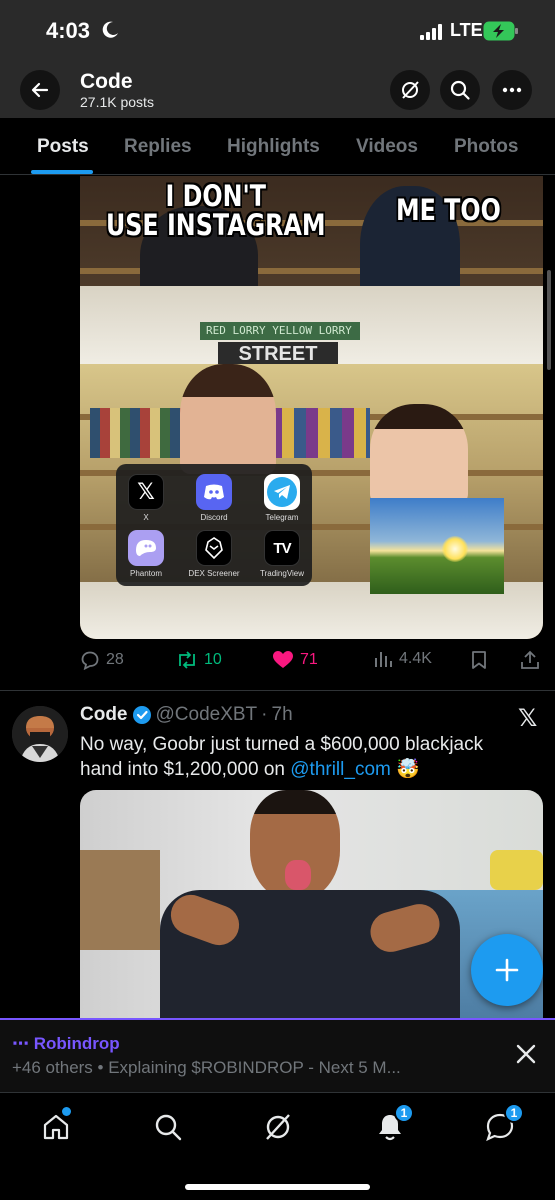 Image resolution: width=555 pixels, height=1200 pixels. Describe the element at coordinates (448, 210) in the screenshot. I see `meme-caption-right: ME TOO` at that location.